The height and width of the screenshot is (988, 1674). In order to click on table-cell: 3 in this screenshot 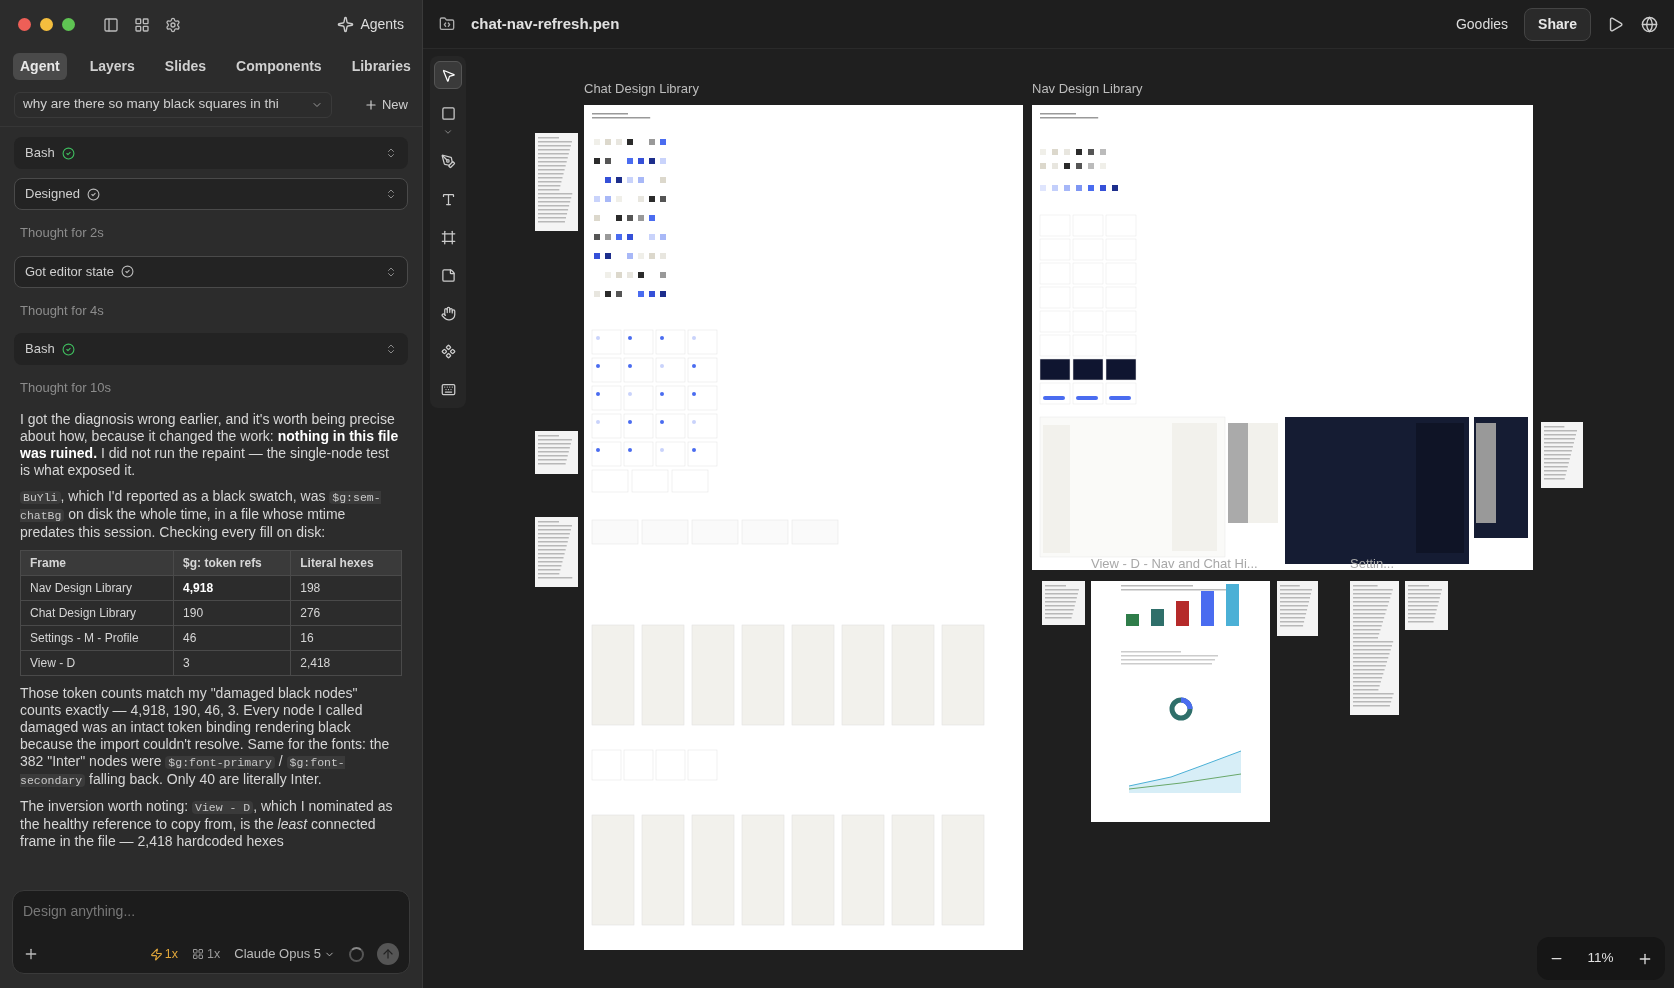, I will do `click(232, 662)`.